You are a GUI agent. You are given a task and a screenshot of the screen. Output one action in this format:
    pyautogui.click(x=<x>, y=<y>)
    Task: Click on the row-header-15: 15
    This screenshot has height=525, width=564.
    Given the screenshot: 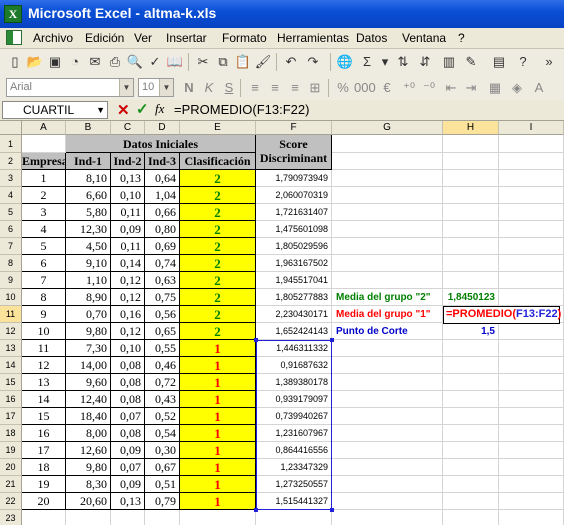 What is the action you would take?
    pyautogui.click(x=11, y=382)
    